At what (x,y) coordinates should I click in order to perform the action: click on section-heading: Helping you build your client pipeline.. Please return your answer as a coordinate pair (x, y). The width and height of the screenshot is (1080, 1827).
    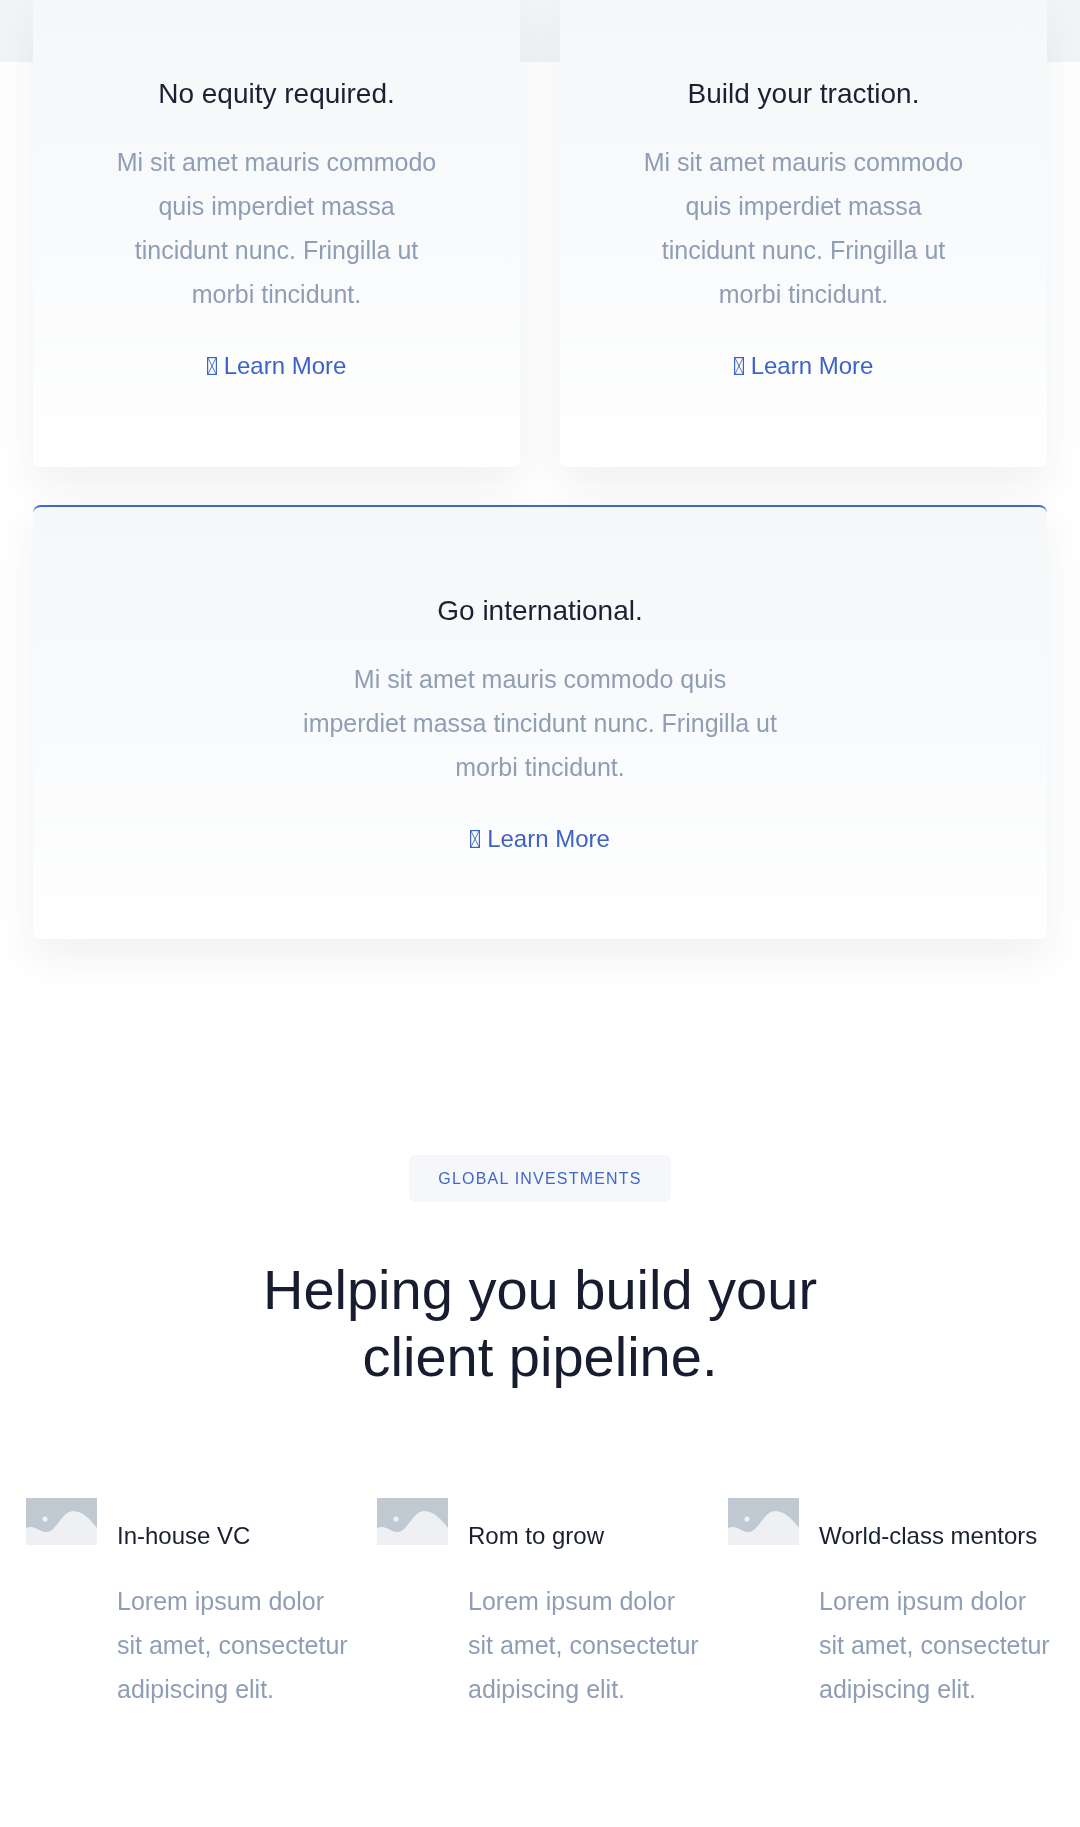
    Looking at the image, I should click on (540, 1323).